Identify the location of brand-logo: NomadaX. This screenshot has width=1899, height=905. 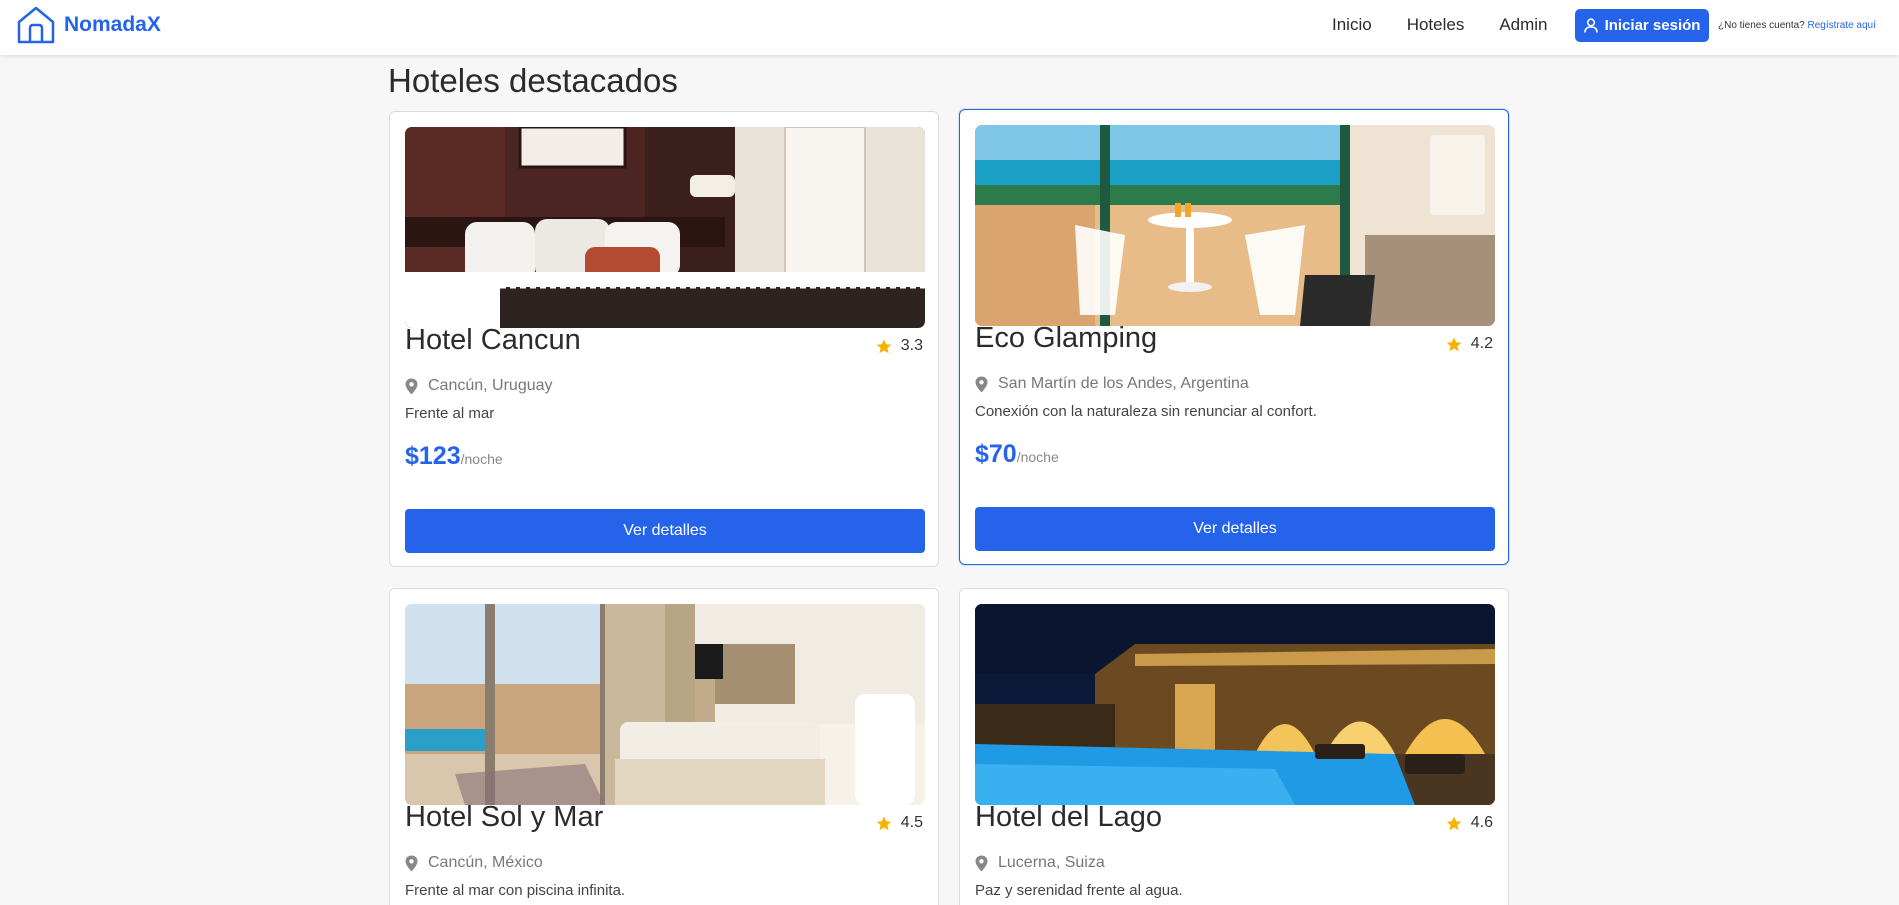
(88, 25).